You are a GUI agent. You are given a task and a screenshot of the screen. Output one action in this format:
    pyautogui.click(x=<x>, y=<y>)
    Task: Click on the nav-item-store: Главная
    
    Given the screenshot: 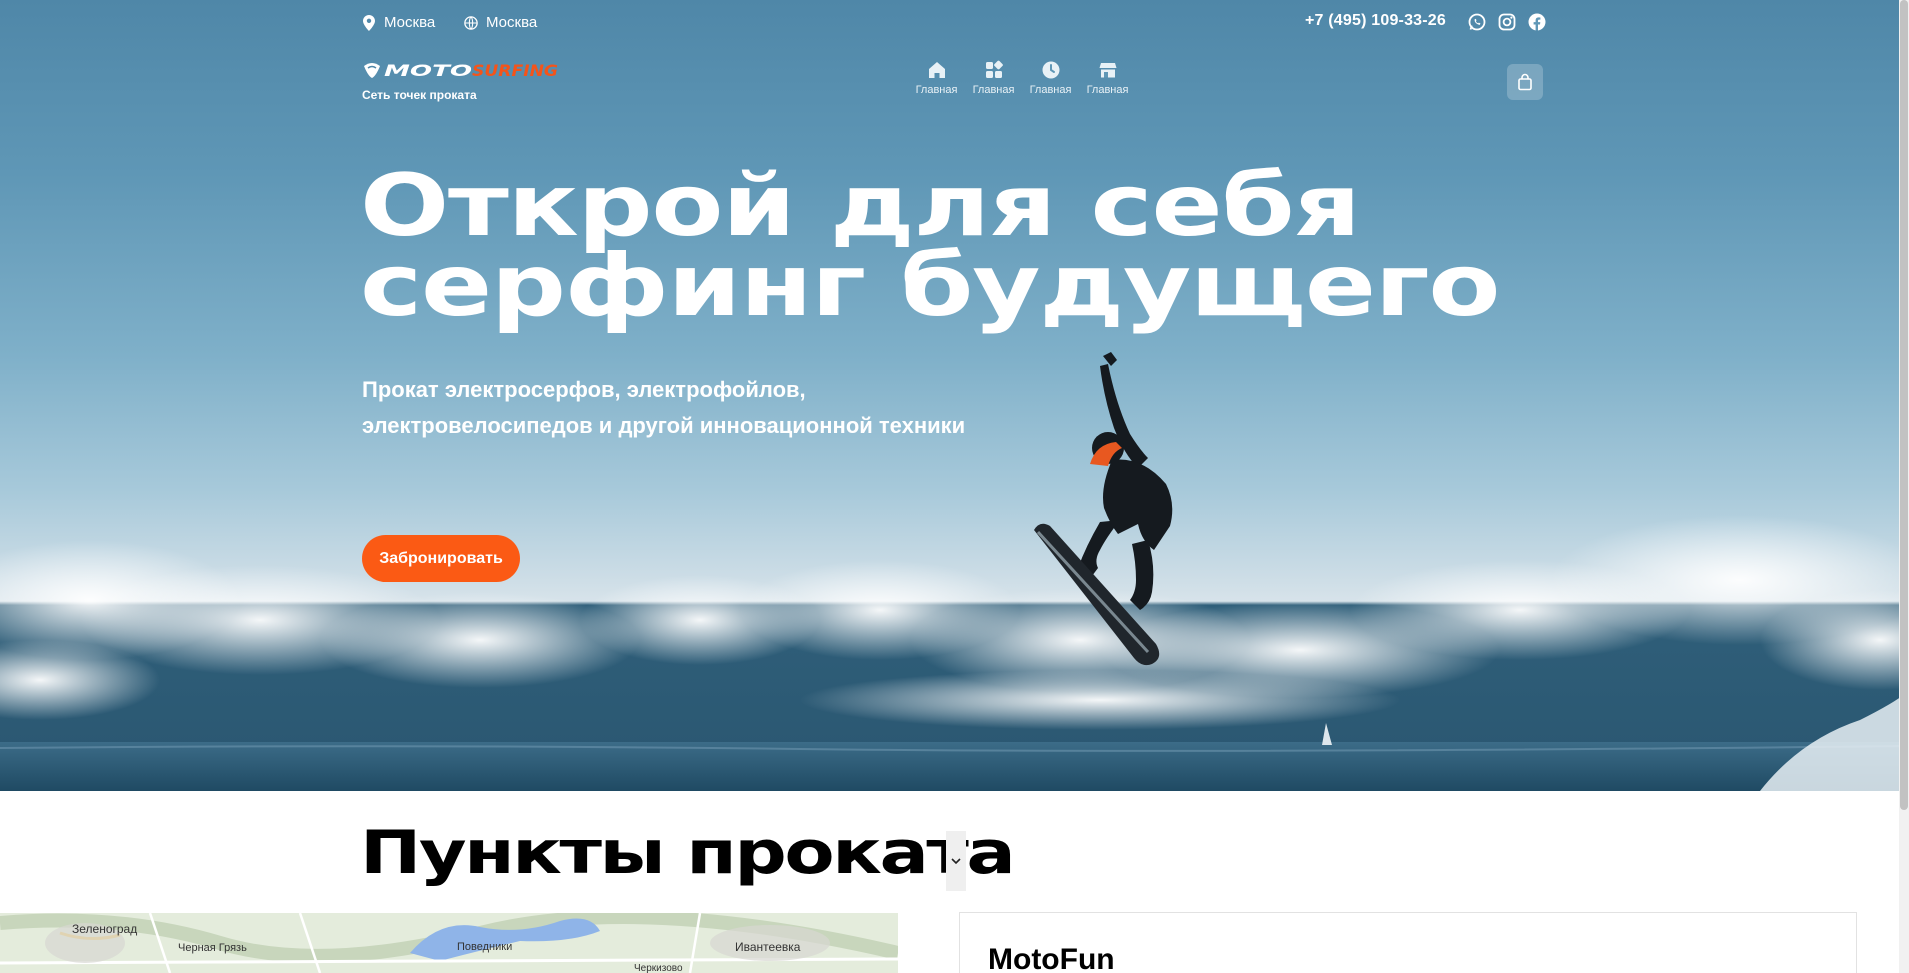 What is the action you would take?
    pyautogui.click(x=1107, y=78)
    